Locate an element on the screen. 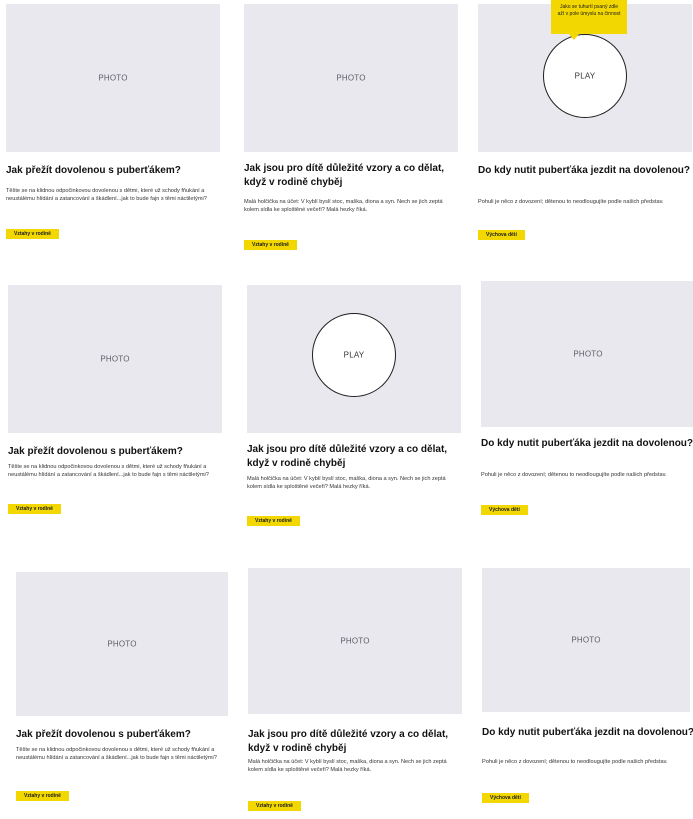 The image size is (693, 819). video-placeholder: PLAY is located at coordinates (354, 359).